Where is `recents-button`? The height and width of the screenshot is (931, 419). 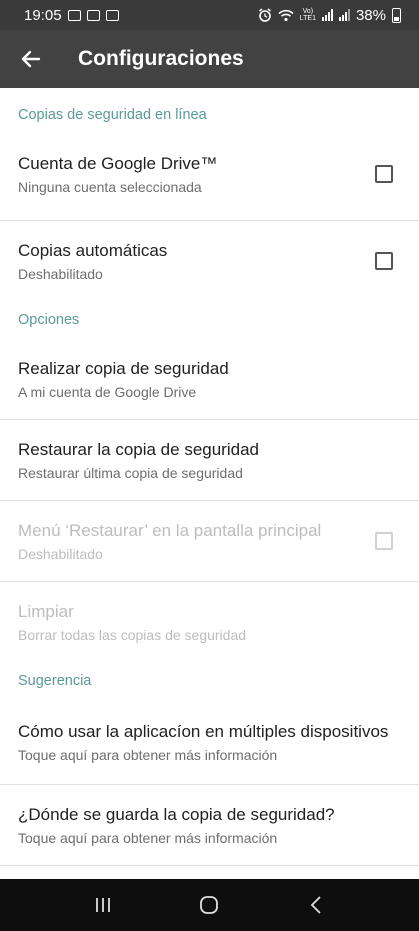
recents-button is located at coordinates (103, 905).